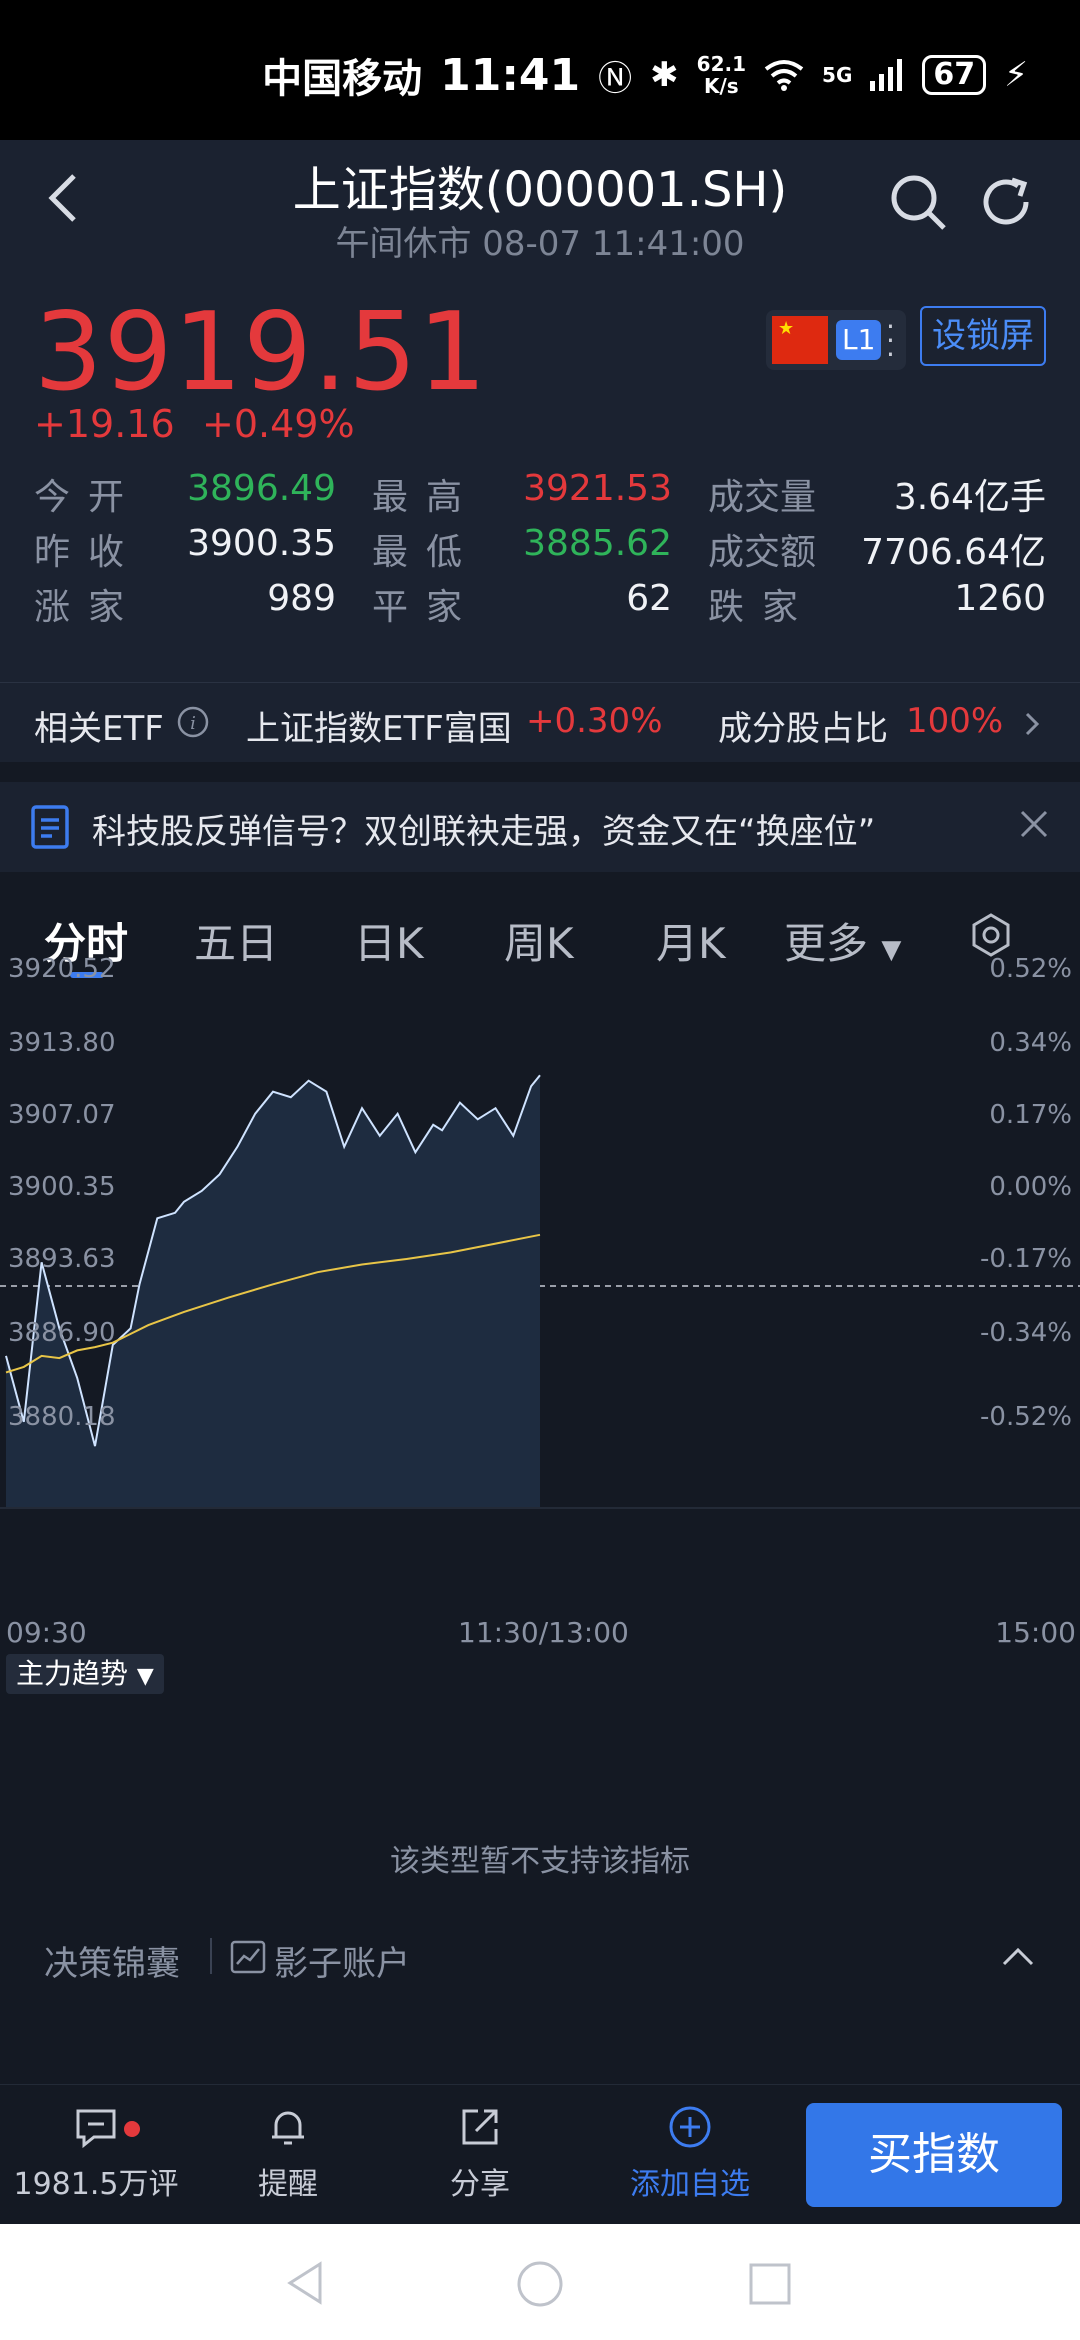  What do you see at coordinates (890, 340) in the screenshot?
I see `more-dots-icon: · · ·` at bounding box center [890, 340].